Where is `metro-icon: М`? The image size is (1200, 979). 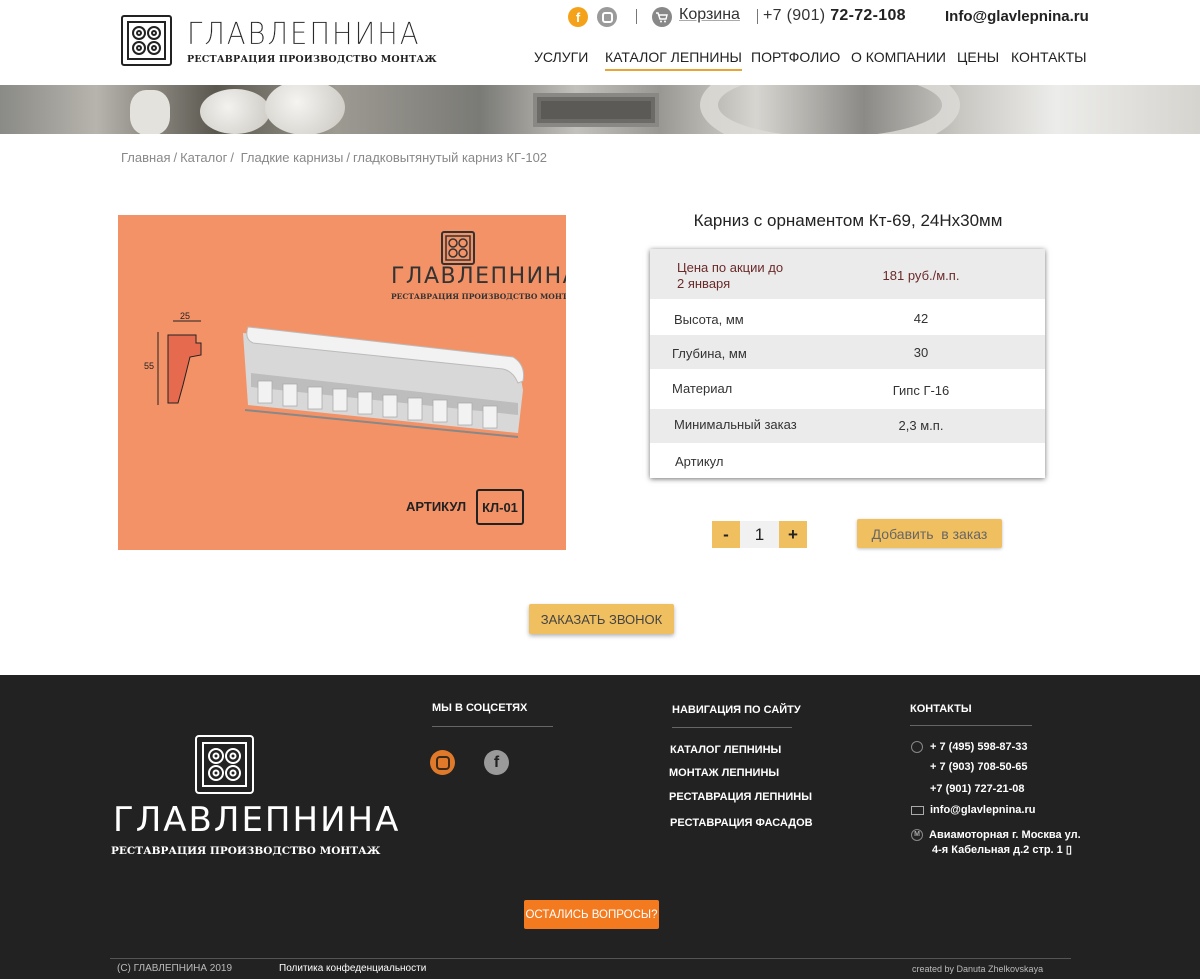
metro-icon: М is located at coordinates (917, 835).